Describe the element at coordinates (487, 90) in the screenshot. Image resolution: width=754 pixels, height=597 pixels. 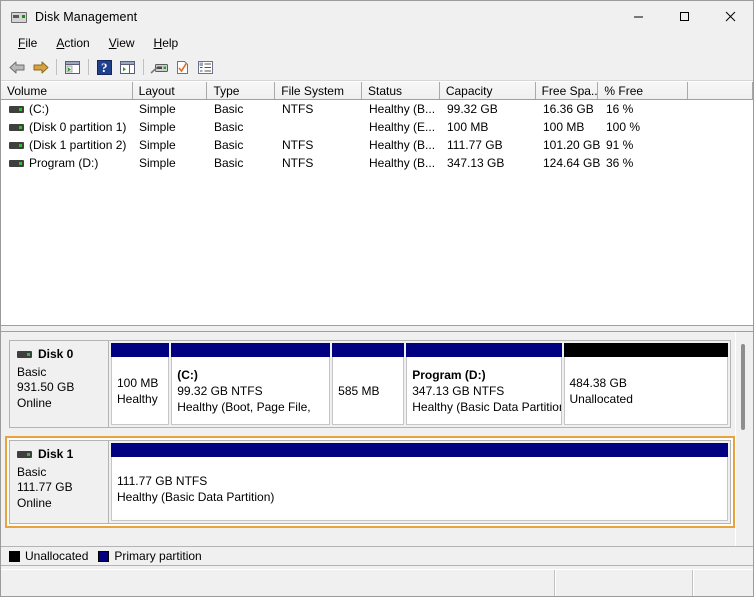
I see `column-header-capacity: Capacity` at that location.